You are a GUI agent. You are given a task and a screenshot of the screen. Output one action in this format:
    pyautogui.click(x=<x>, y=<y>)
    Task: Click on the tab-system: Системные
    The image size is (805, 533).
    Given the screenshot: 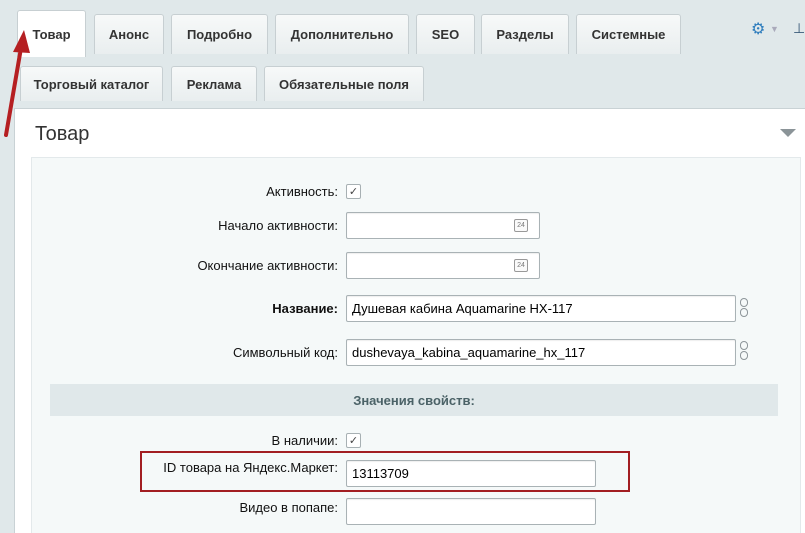 What is the action you would take?
    pyautogui.click(x=628, y=34)
    